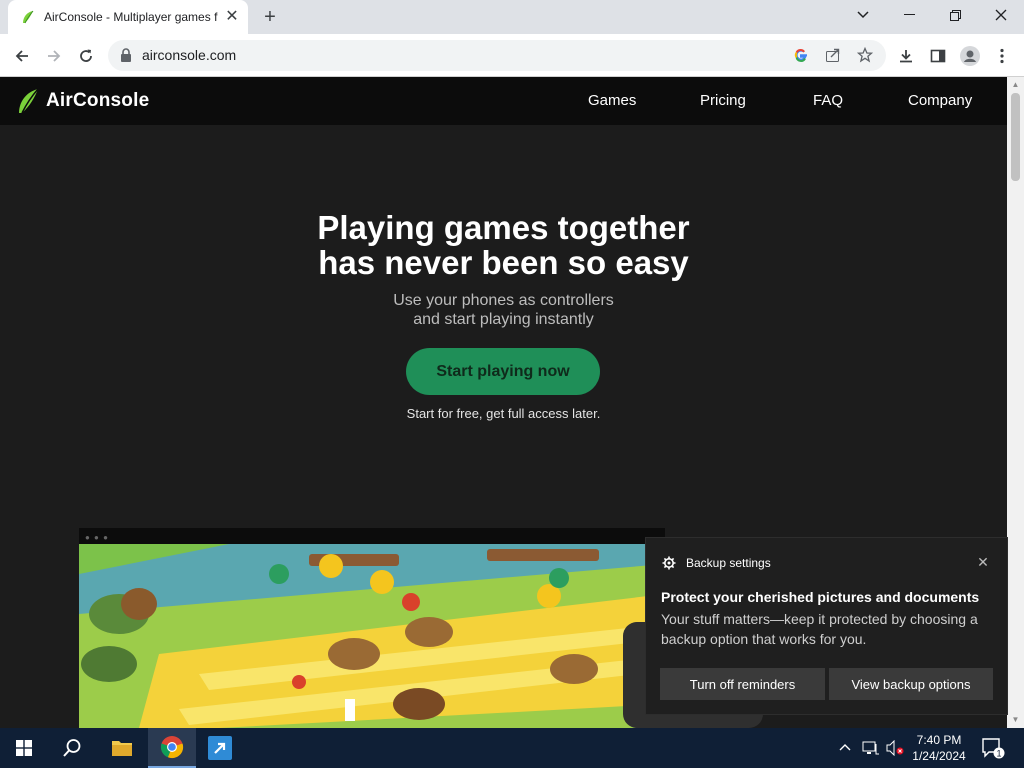 The image size is (1024, 768). I want to click on site-header: AirConsole Games Pricing FAQ Company, so click(503, 101).